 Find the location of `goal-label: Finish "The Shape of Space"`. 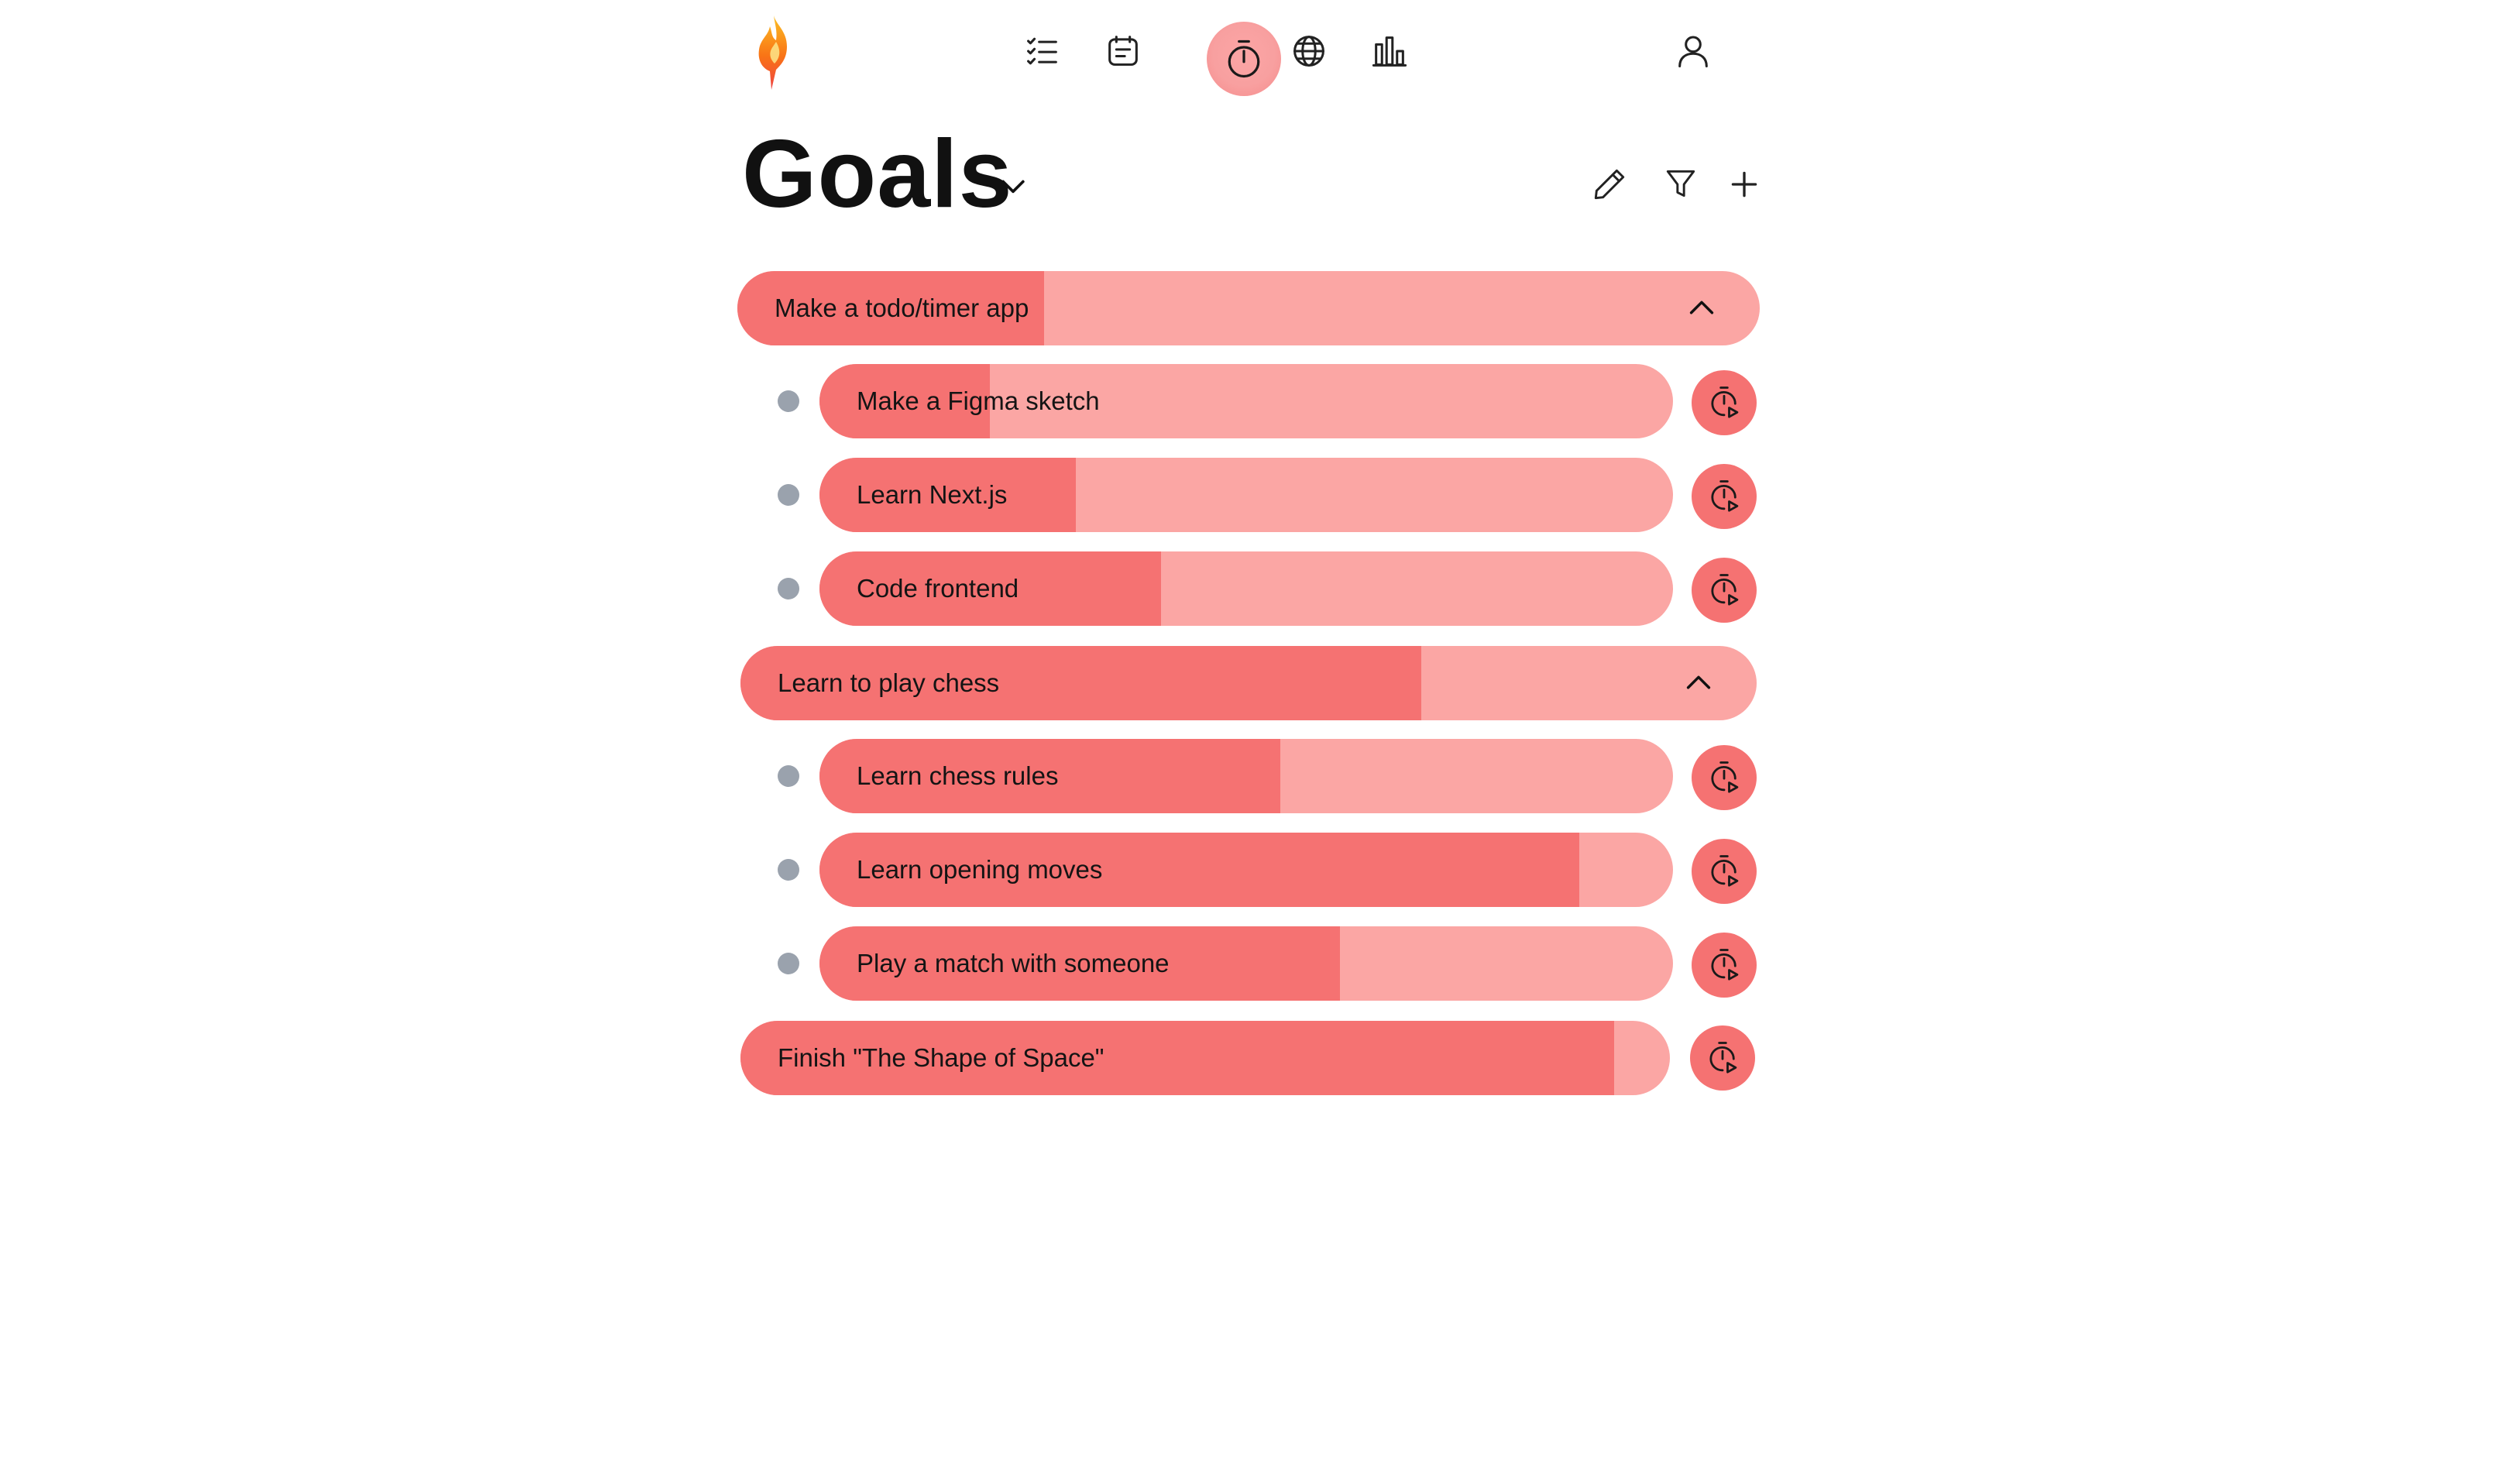

goal-label: Finish "The Shape of Space" is located at coordinates (941, 1057).